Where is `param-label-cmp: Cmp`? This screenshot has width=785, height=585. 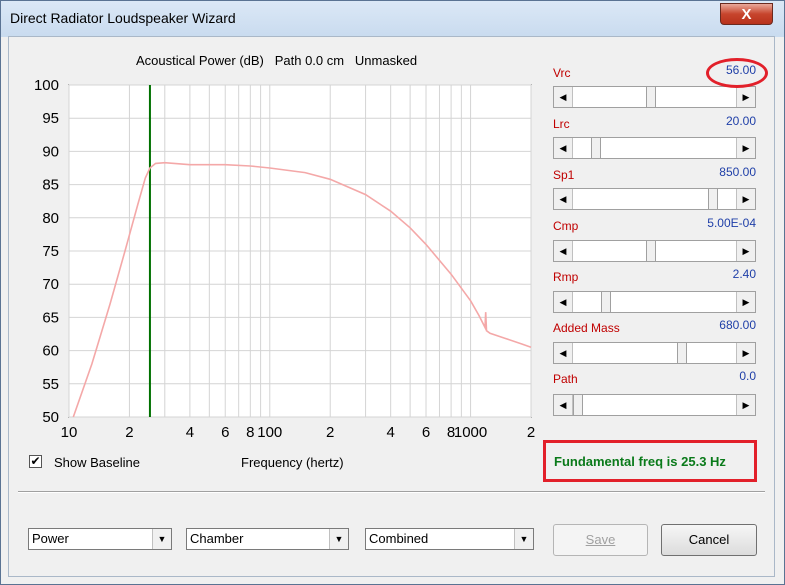
param-label-cmp: Cmp is located at coordinates (566, 226).